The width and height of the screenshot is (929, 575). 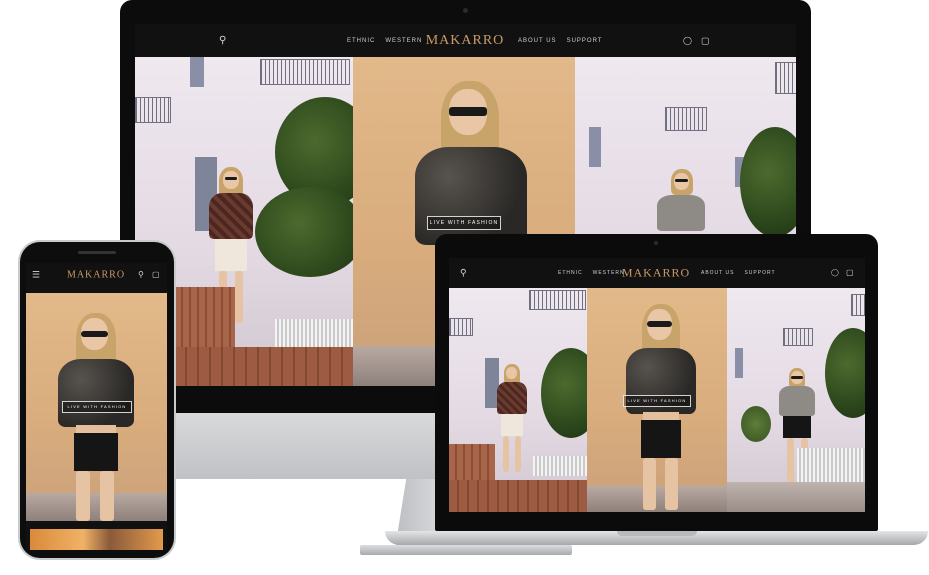 What do you see at coordinates (796, 497) in the screenshot?
I see `pavement` at bounding box center [796, 497].